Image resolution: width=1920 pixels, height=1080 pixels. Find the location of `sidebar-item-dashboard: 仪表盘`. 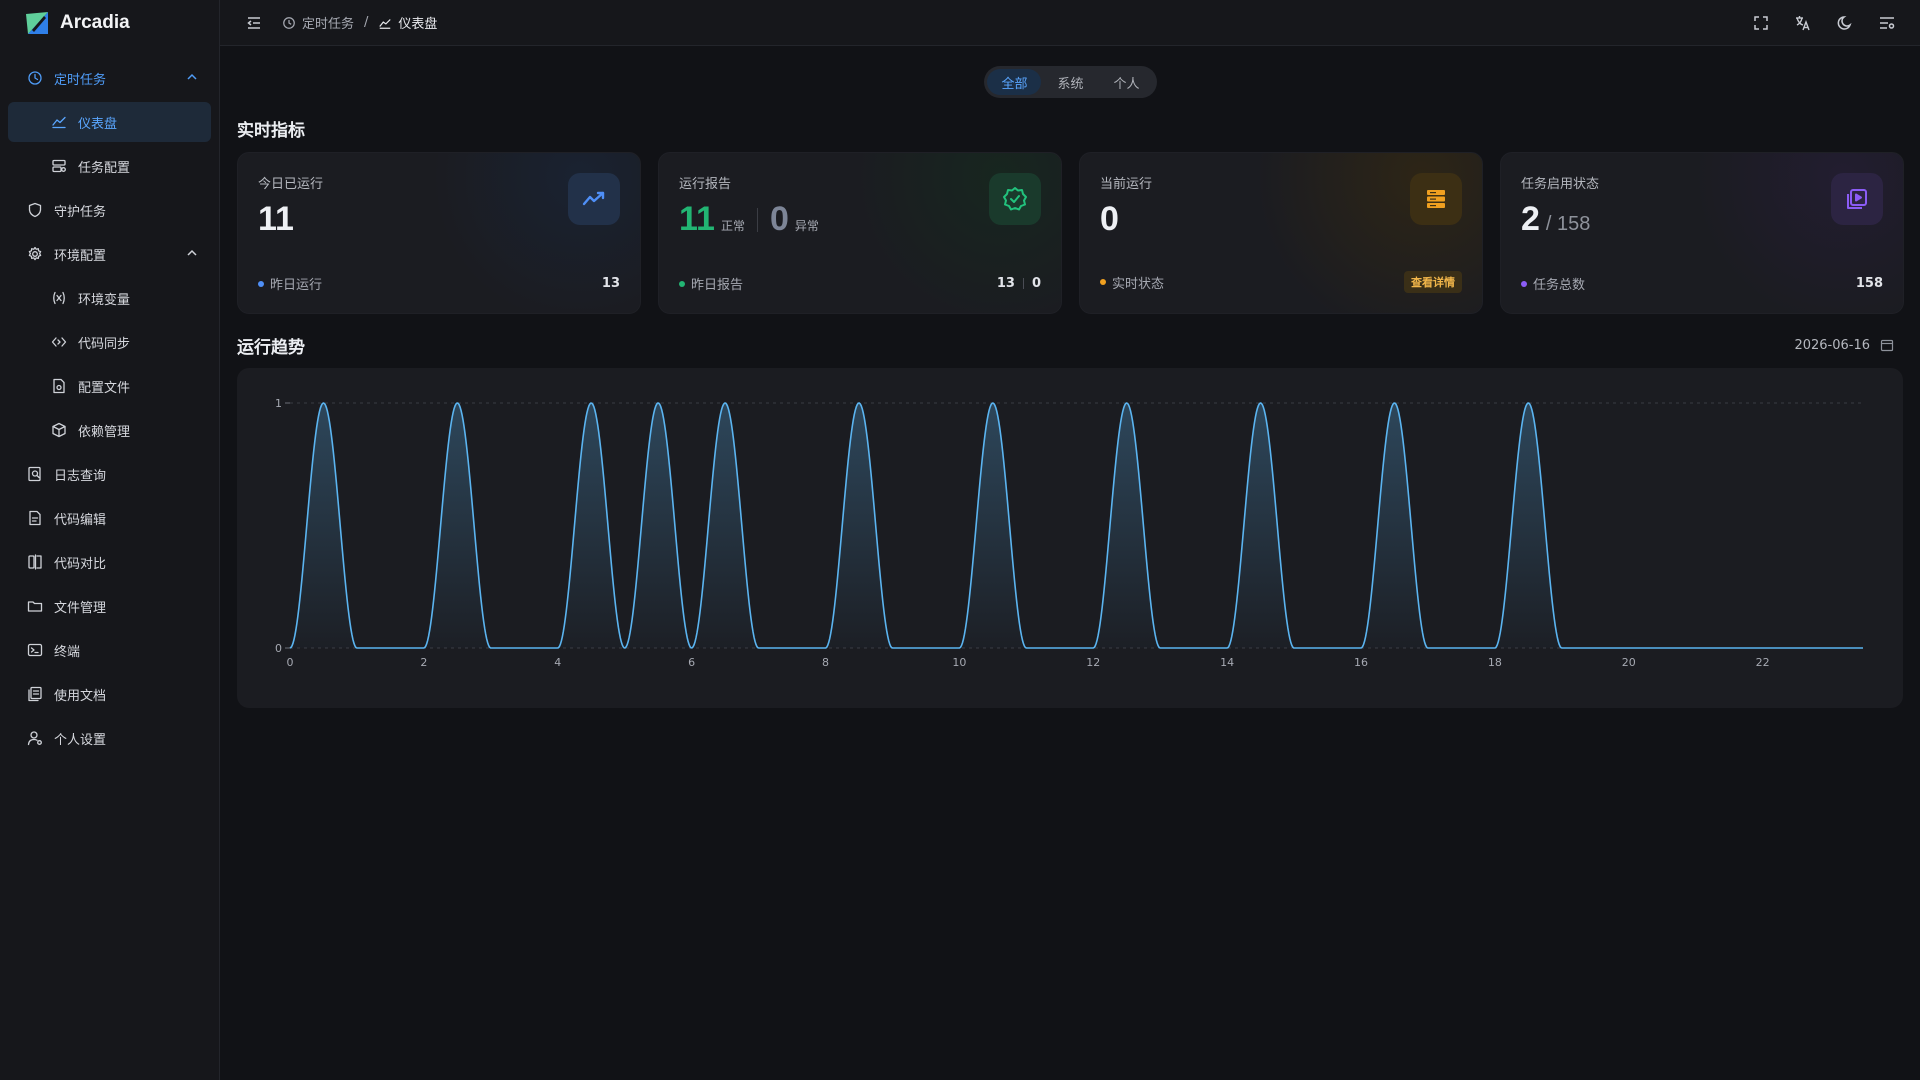

sidebar-item-dashboard: 仪表盘 is located at coordinates (109, 122).